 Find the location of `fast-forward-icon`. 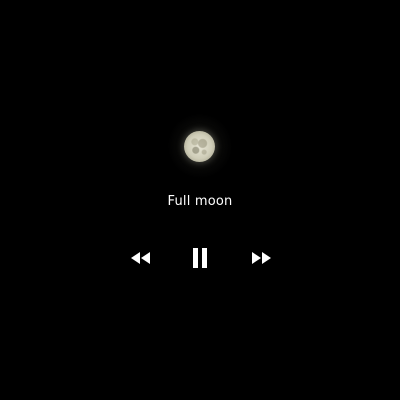

fast-forward-icon is located at coordinates (261, 258).